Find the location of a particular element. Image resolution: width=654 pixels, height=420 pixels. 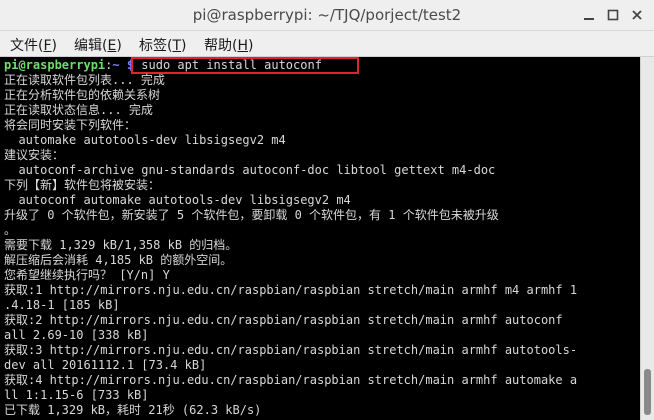

menu-edit: 编辑(E) is located at coordinates (98, 45).